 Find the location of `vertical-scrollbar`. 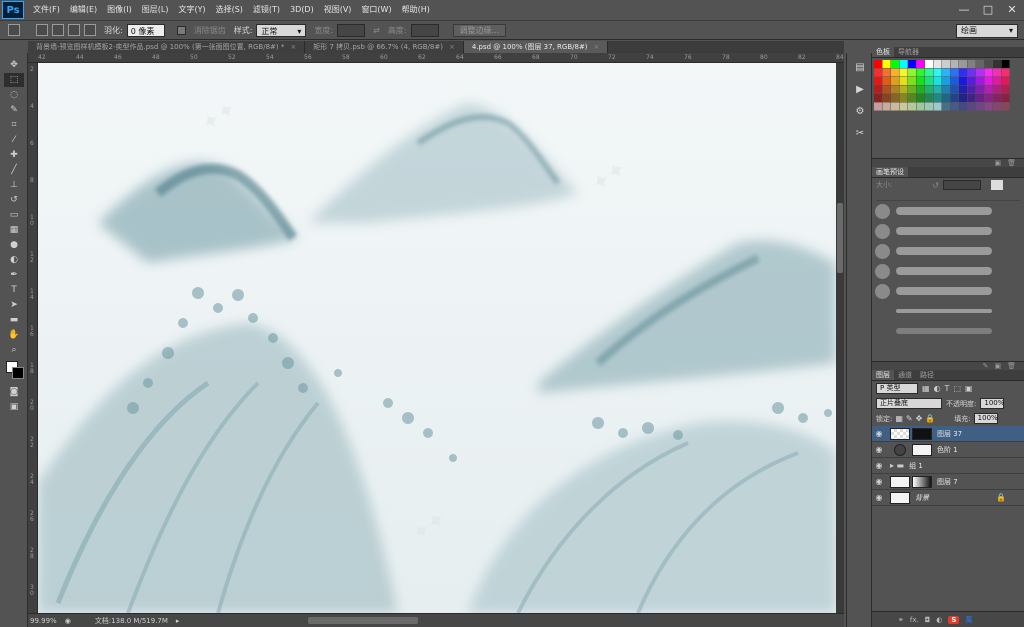

vertical-scrollbar is located at coordinates (840, 338).